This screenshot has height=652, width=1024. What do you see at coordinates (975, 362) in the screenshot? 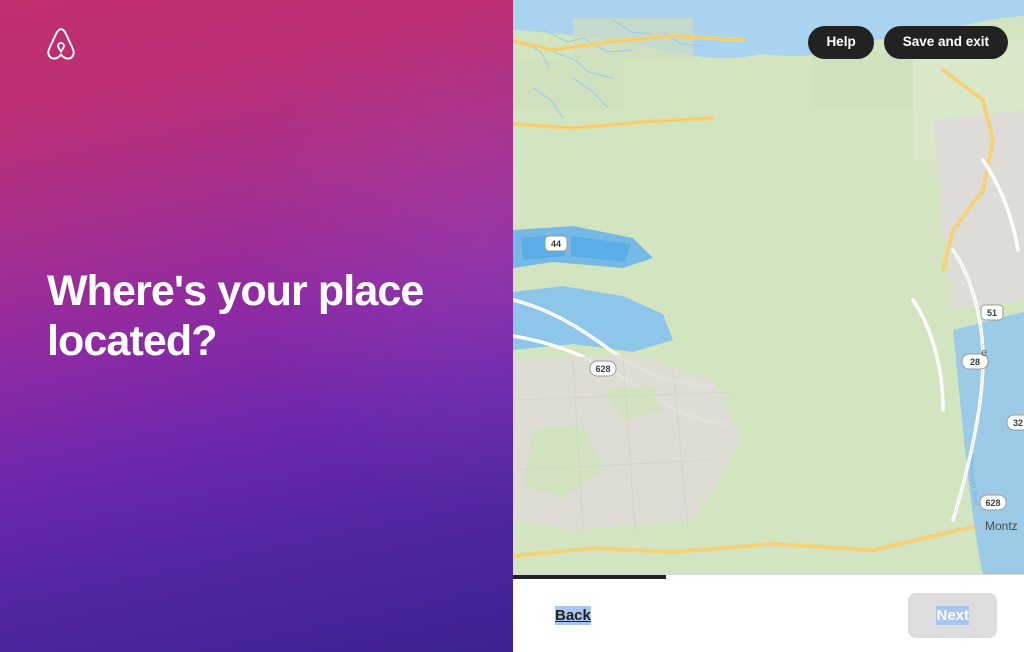
I see `svg-text: 28` at bounding box center [975, 362].